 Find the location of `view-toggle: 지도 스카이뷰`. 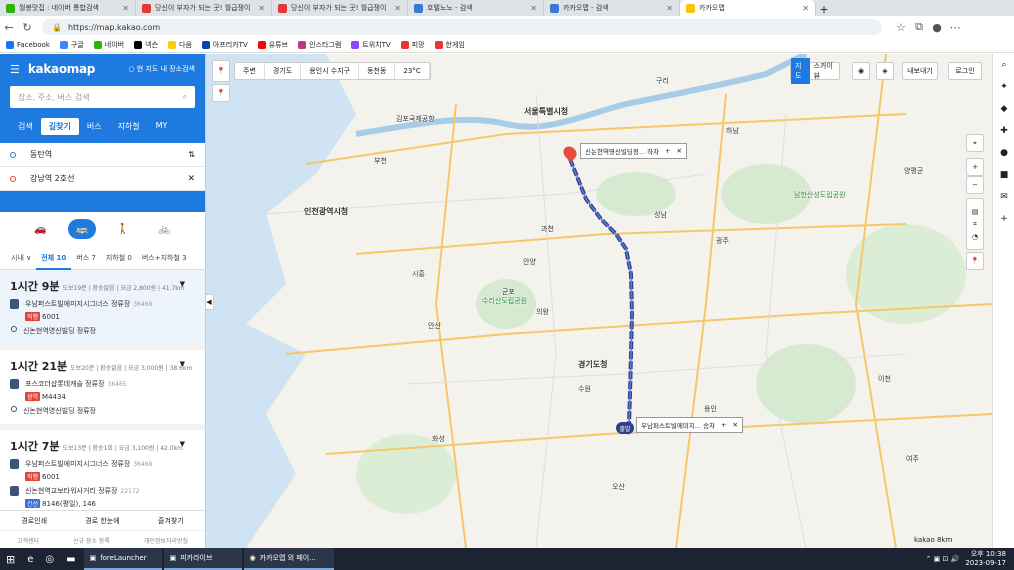

view-toggle: 지도 스카이뷰 is located at coordinates (815, 71).